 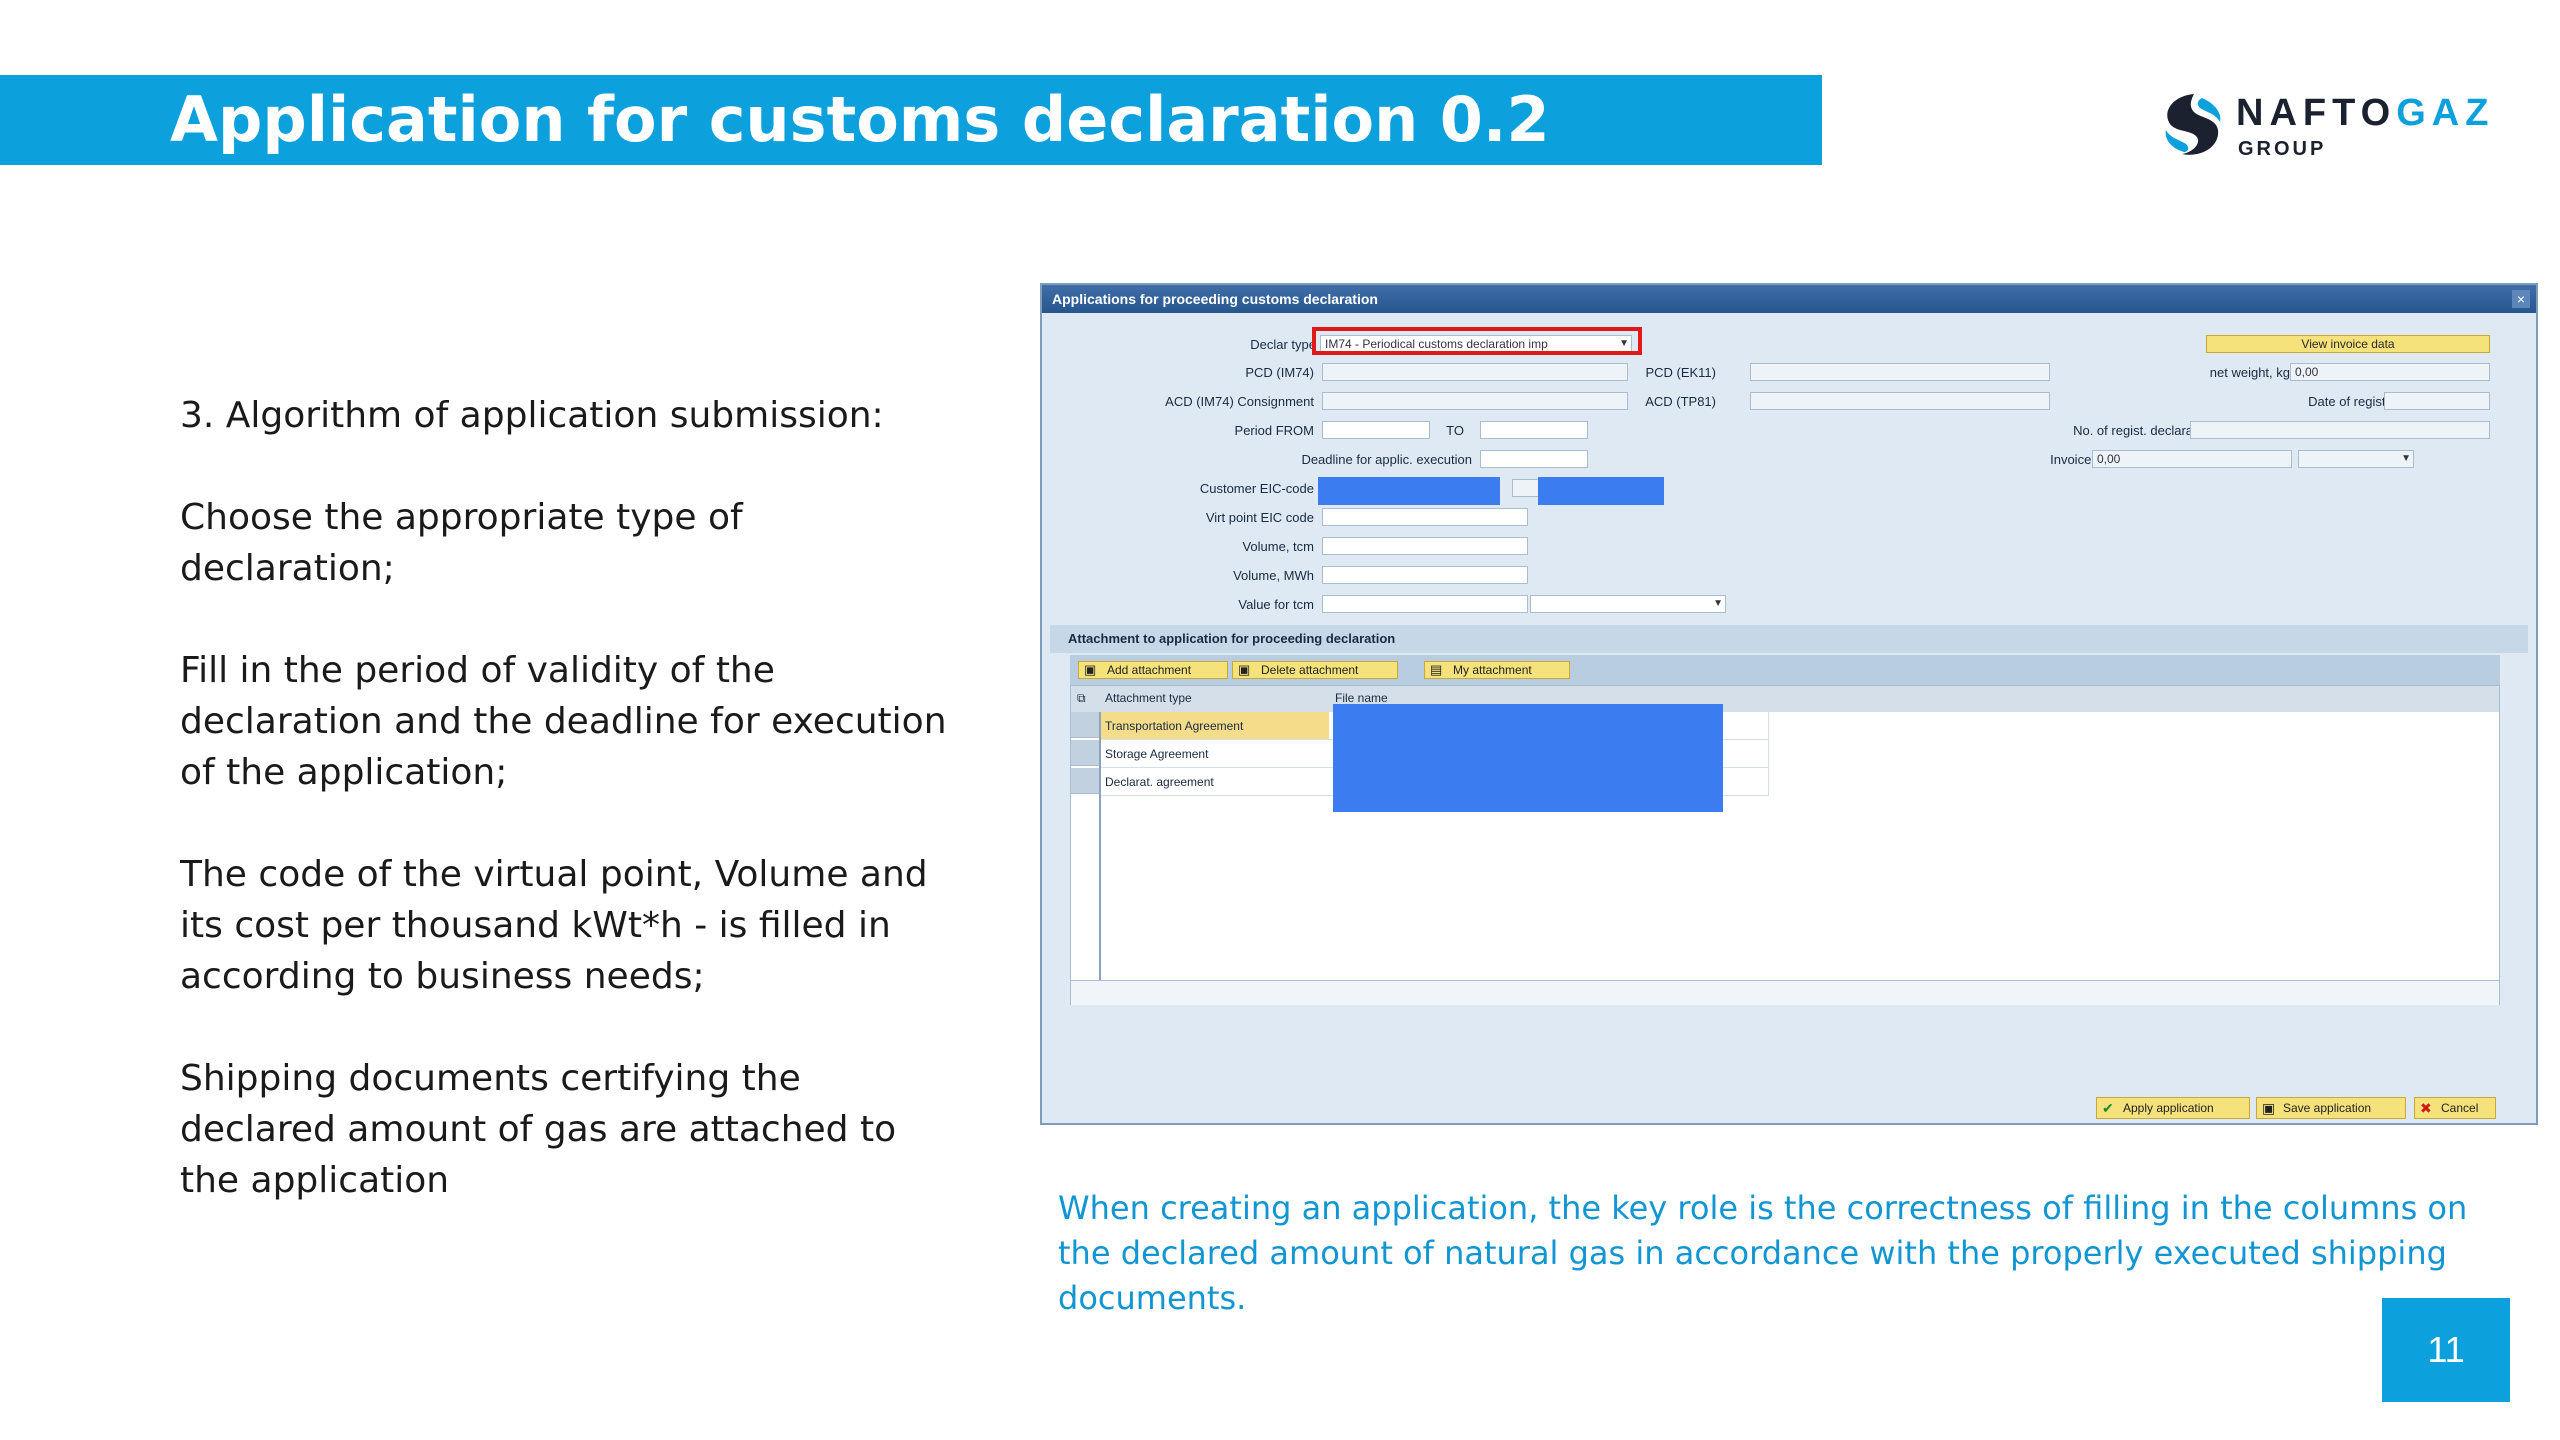 What do you see at coordinates (1455, 430) in the screenshot?
I see `to-label: TO` at bounding box center [1455, 430].